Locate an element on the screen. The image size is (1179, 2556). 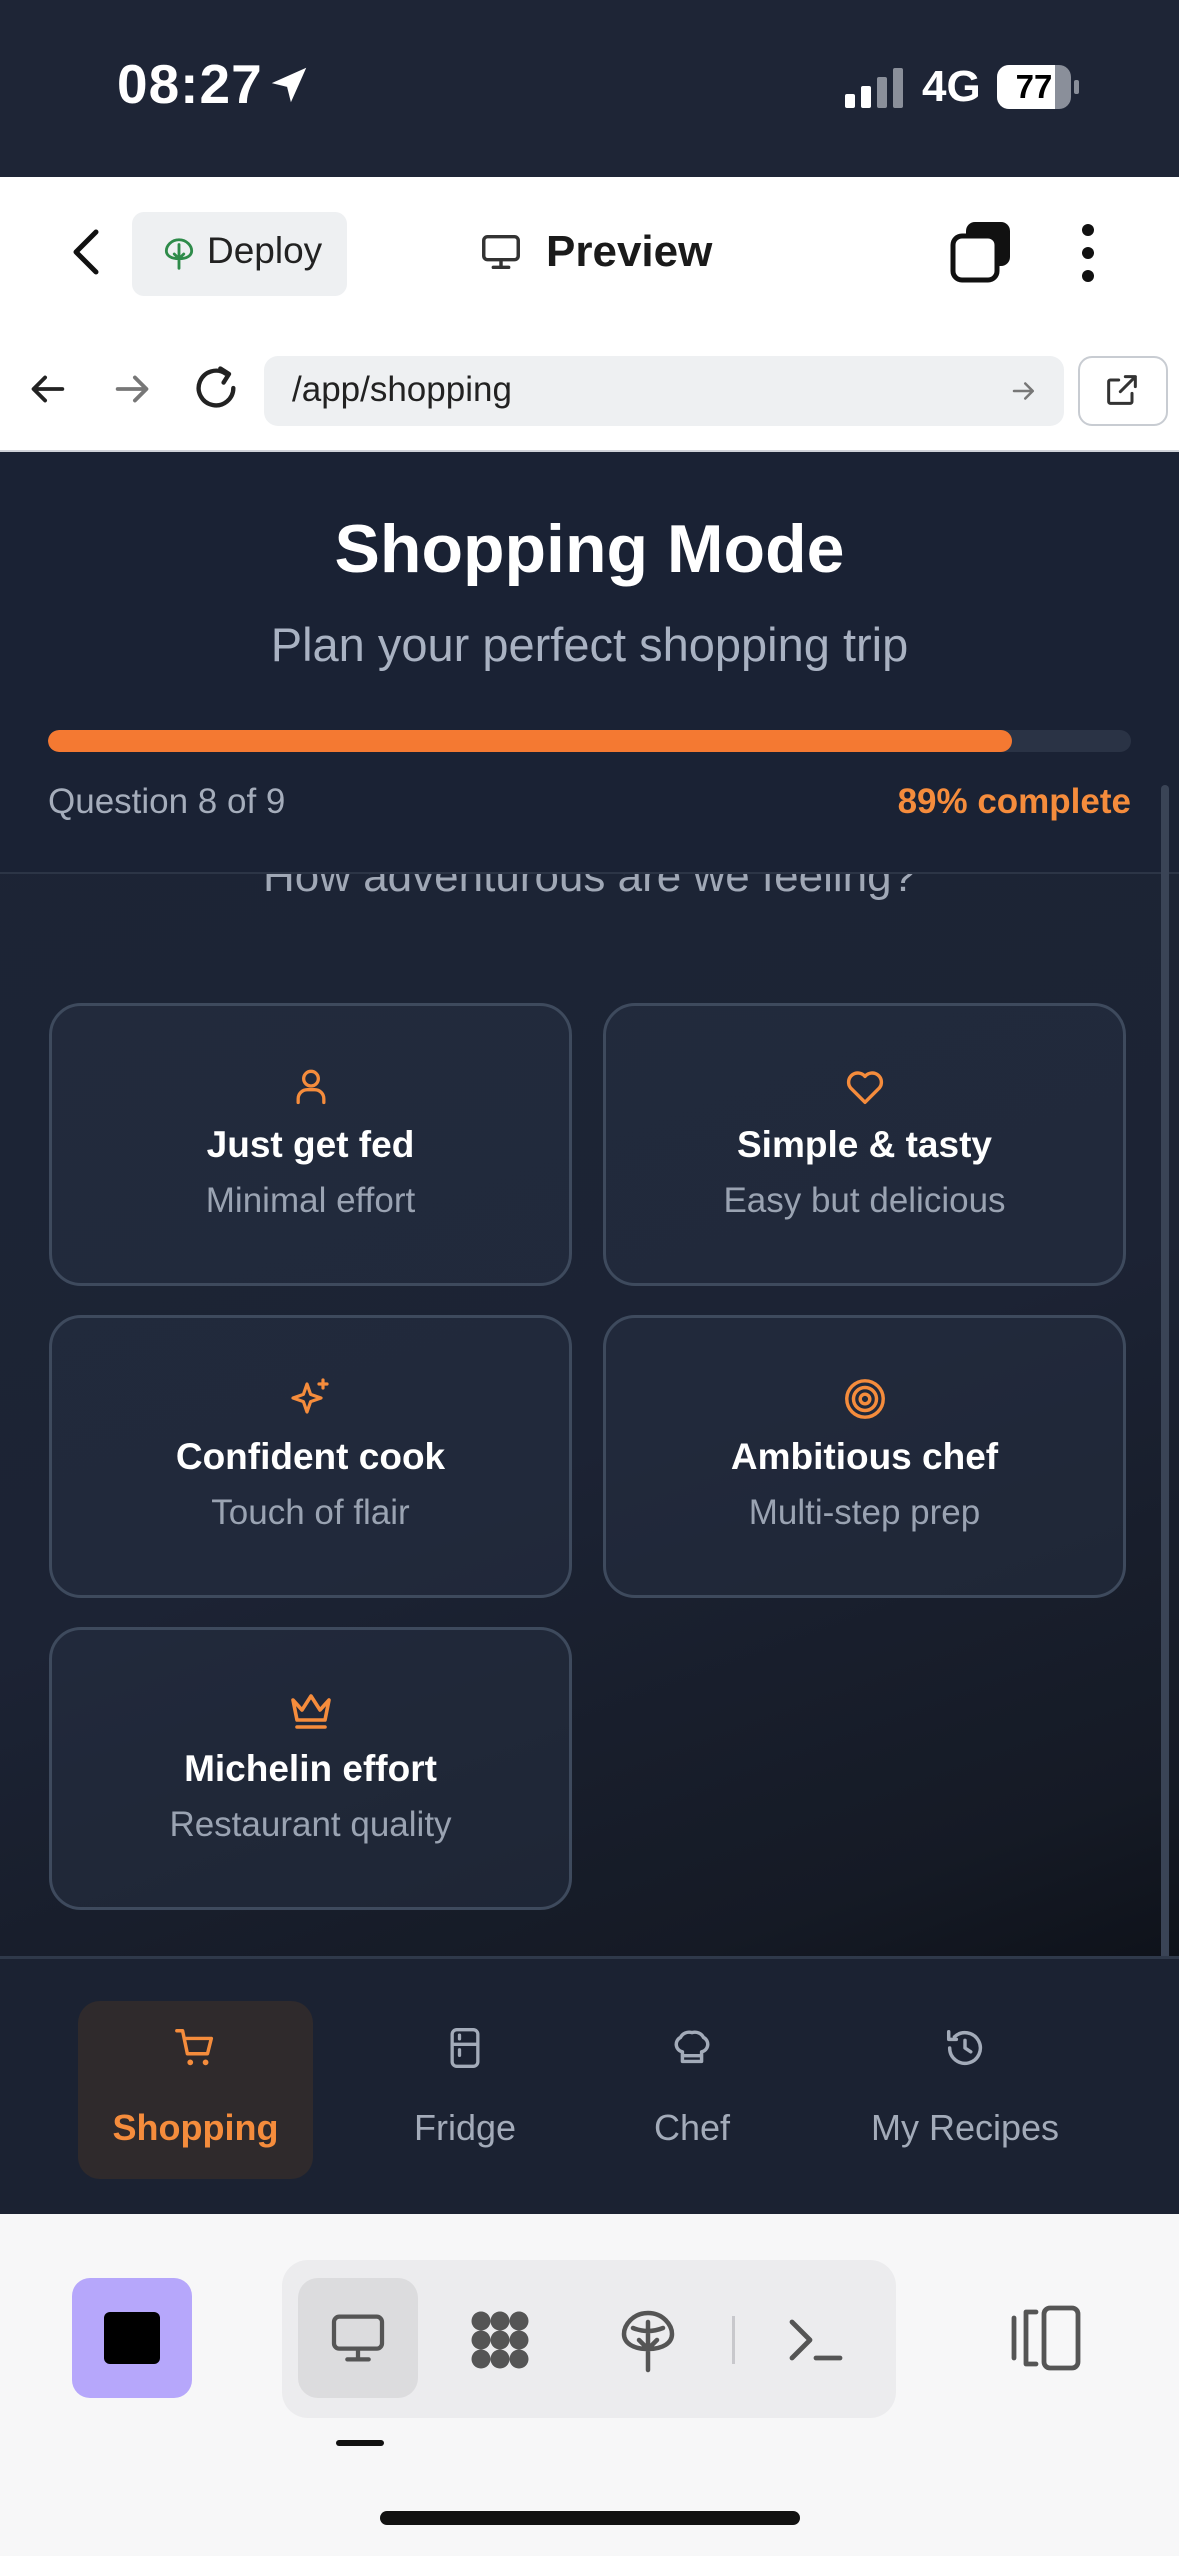
percent-complete: 89% complete is located at coordinates (1014, 801).